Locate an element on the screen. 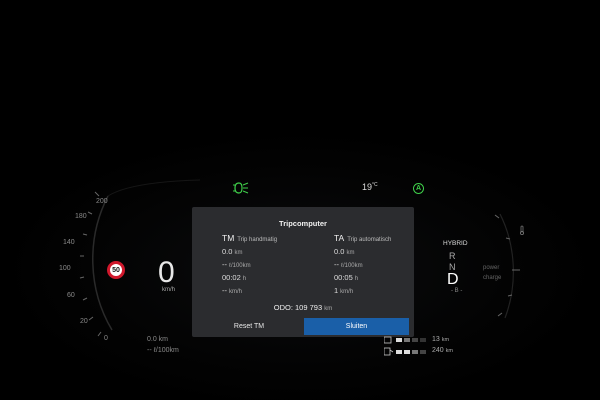  temperature-value: 19 is located at coordinates (367, 187).